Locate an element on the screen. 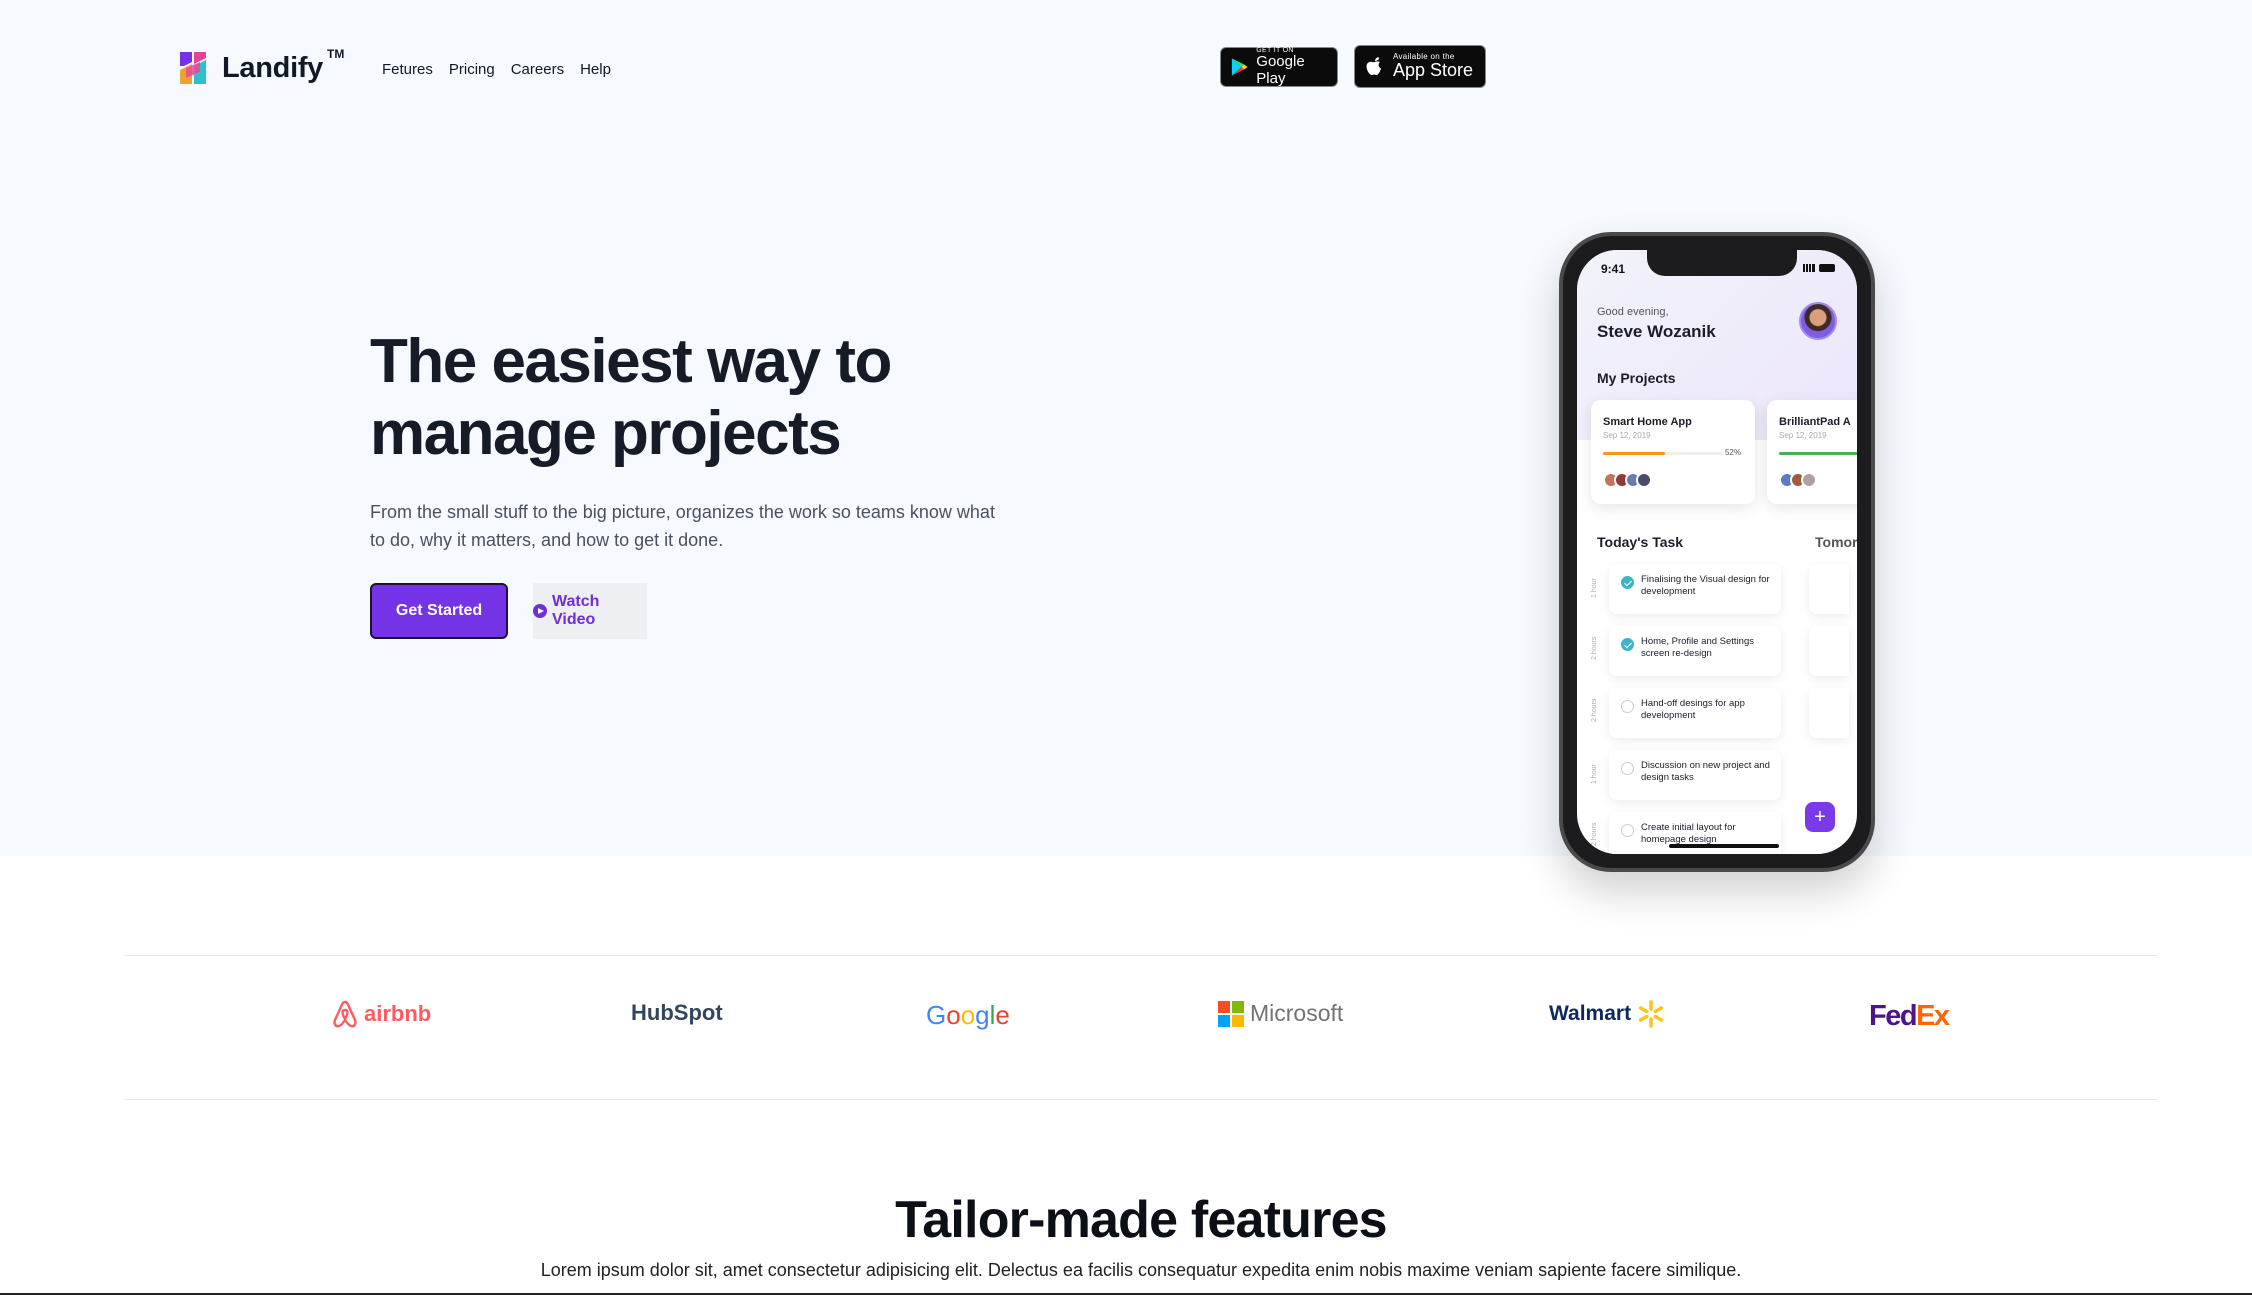 The height and width of the screenshot is (1295, 2252). signal-icon is located at coordinates (1809, 268).